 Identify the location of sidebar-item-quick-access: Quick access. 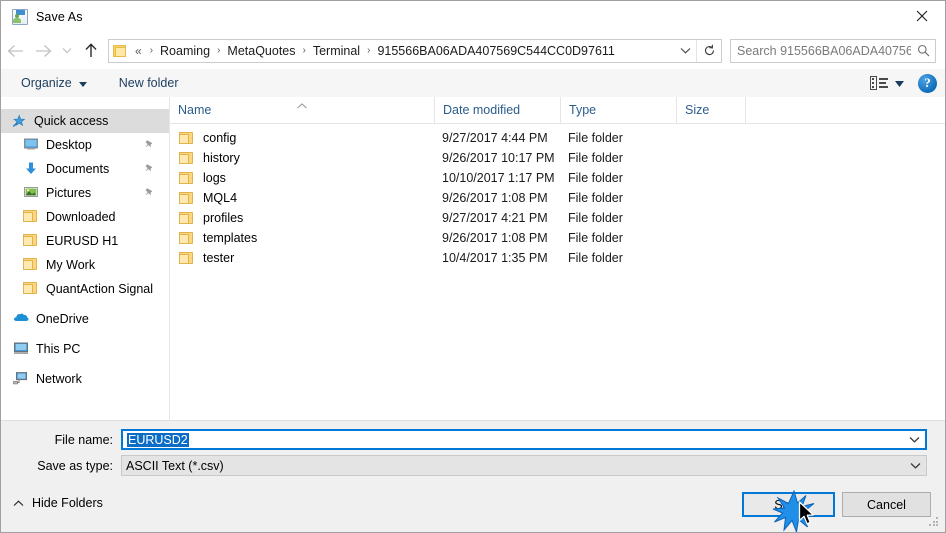
(85, 121).